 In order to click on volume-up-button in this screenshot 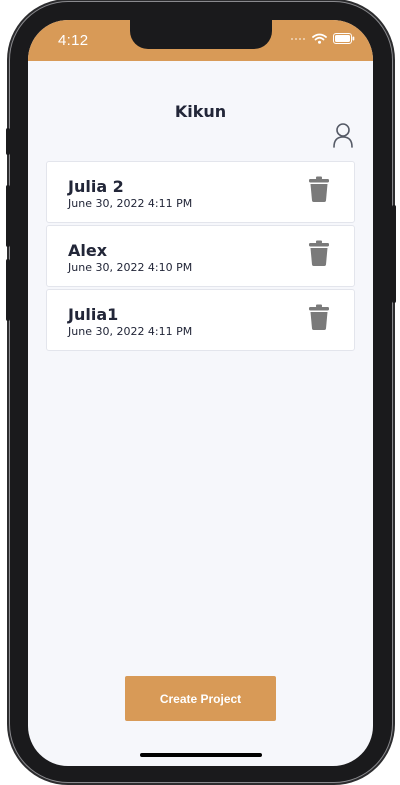, I will do `click(8, 216)`.